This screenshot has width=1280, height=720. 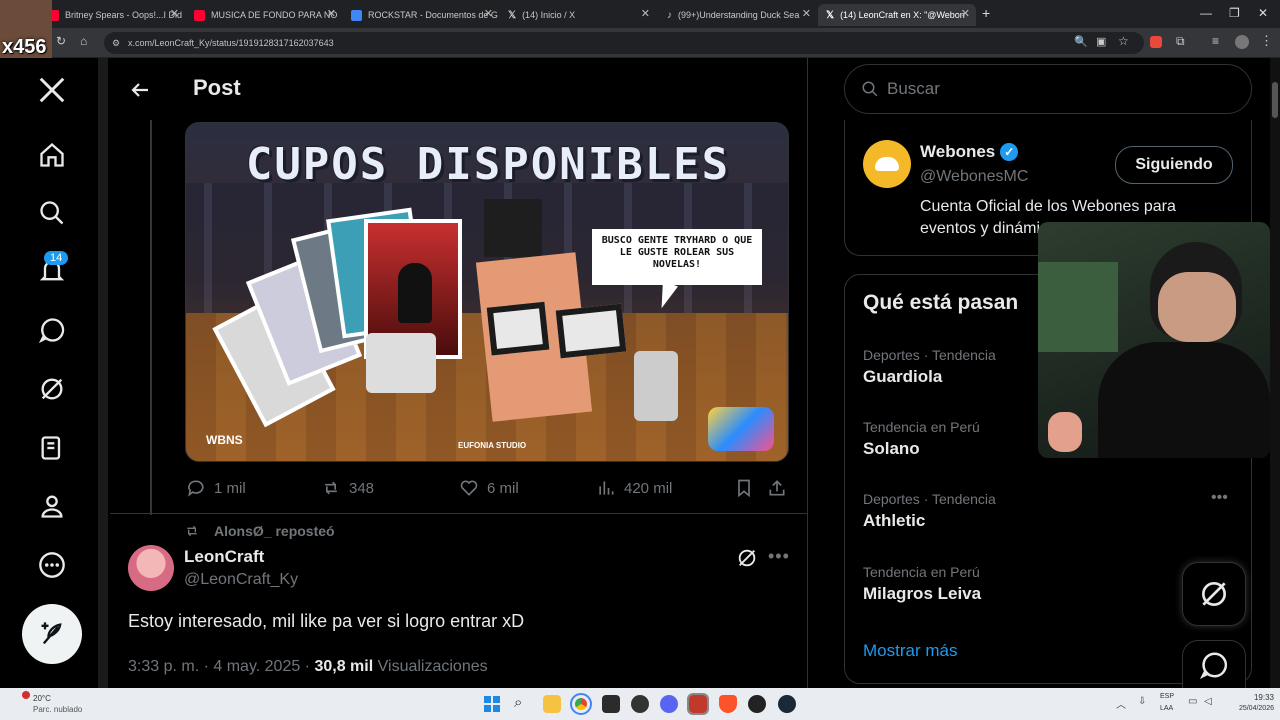 What do you see at coordinates (969, 152) in the screenshot?
I see `profile-name-row: Webones ✓` at bounding box center [969, 152].